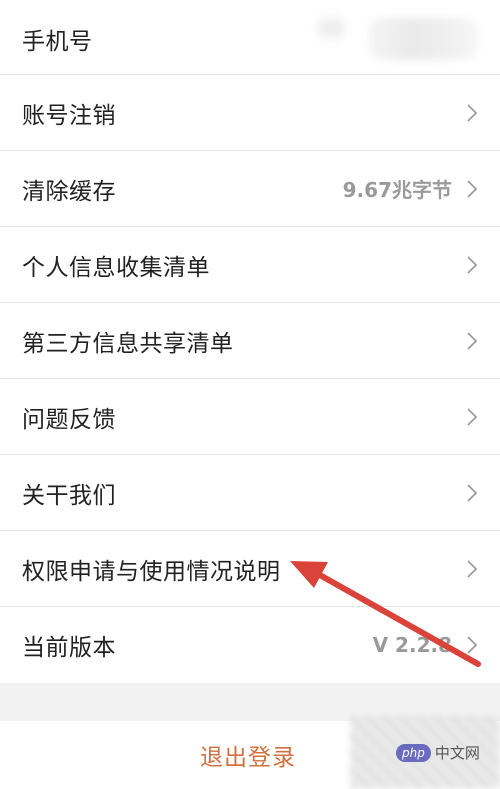  I want to click on settings-item-phone: 手机号, so click(250, 37).